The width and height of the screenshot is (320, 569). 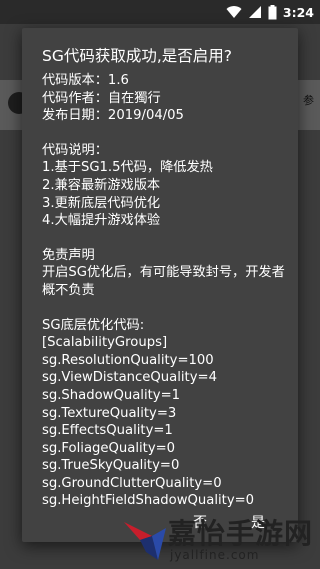 What do you see at coordinates (75, 150) in the screenshot?
I see `notes-title: 代码说明：` at bounding box center [75, 150].